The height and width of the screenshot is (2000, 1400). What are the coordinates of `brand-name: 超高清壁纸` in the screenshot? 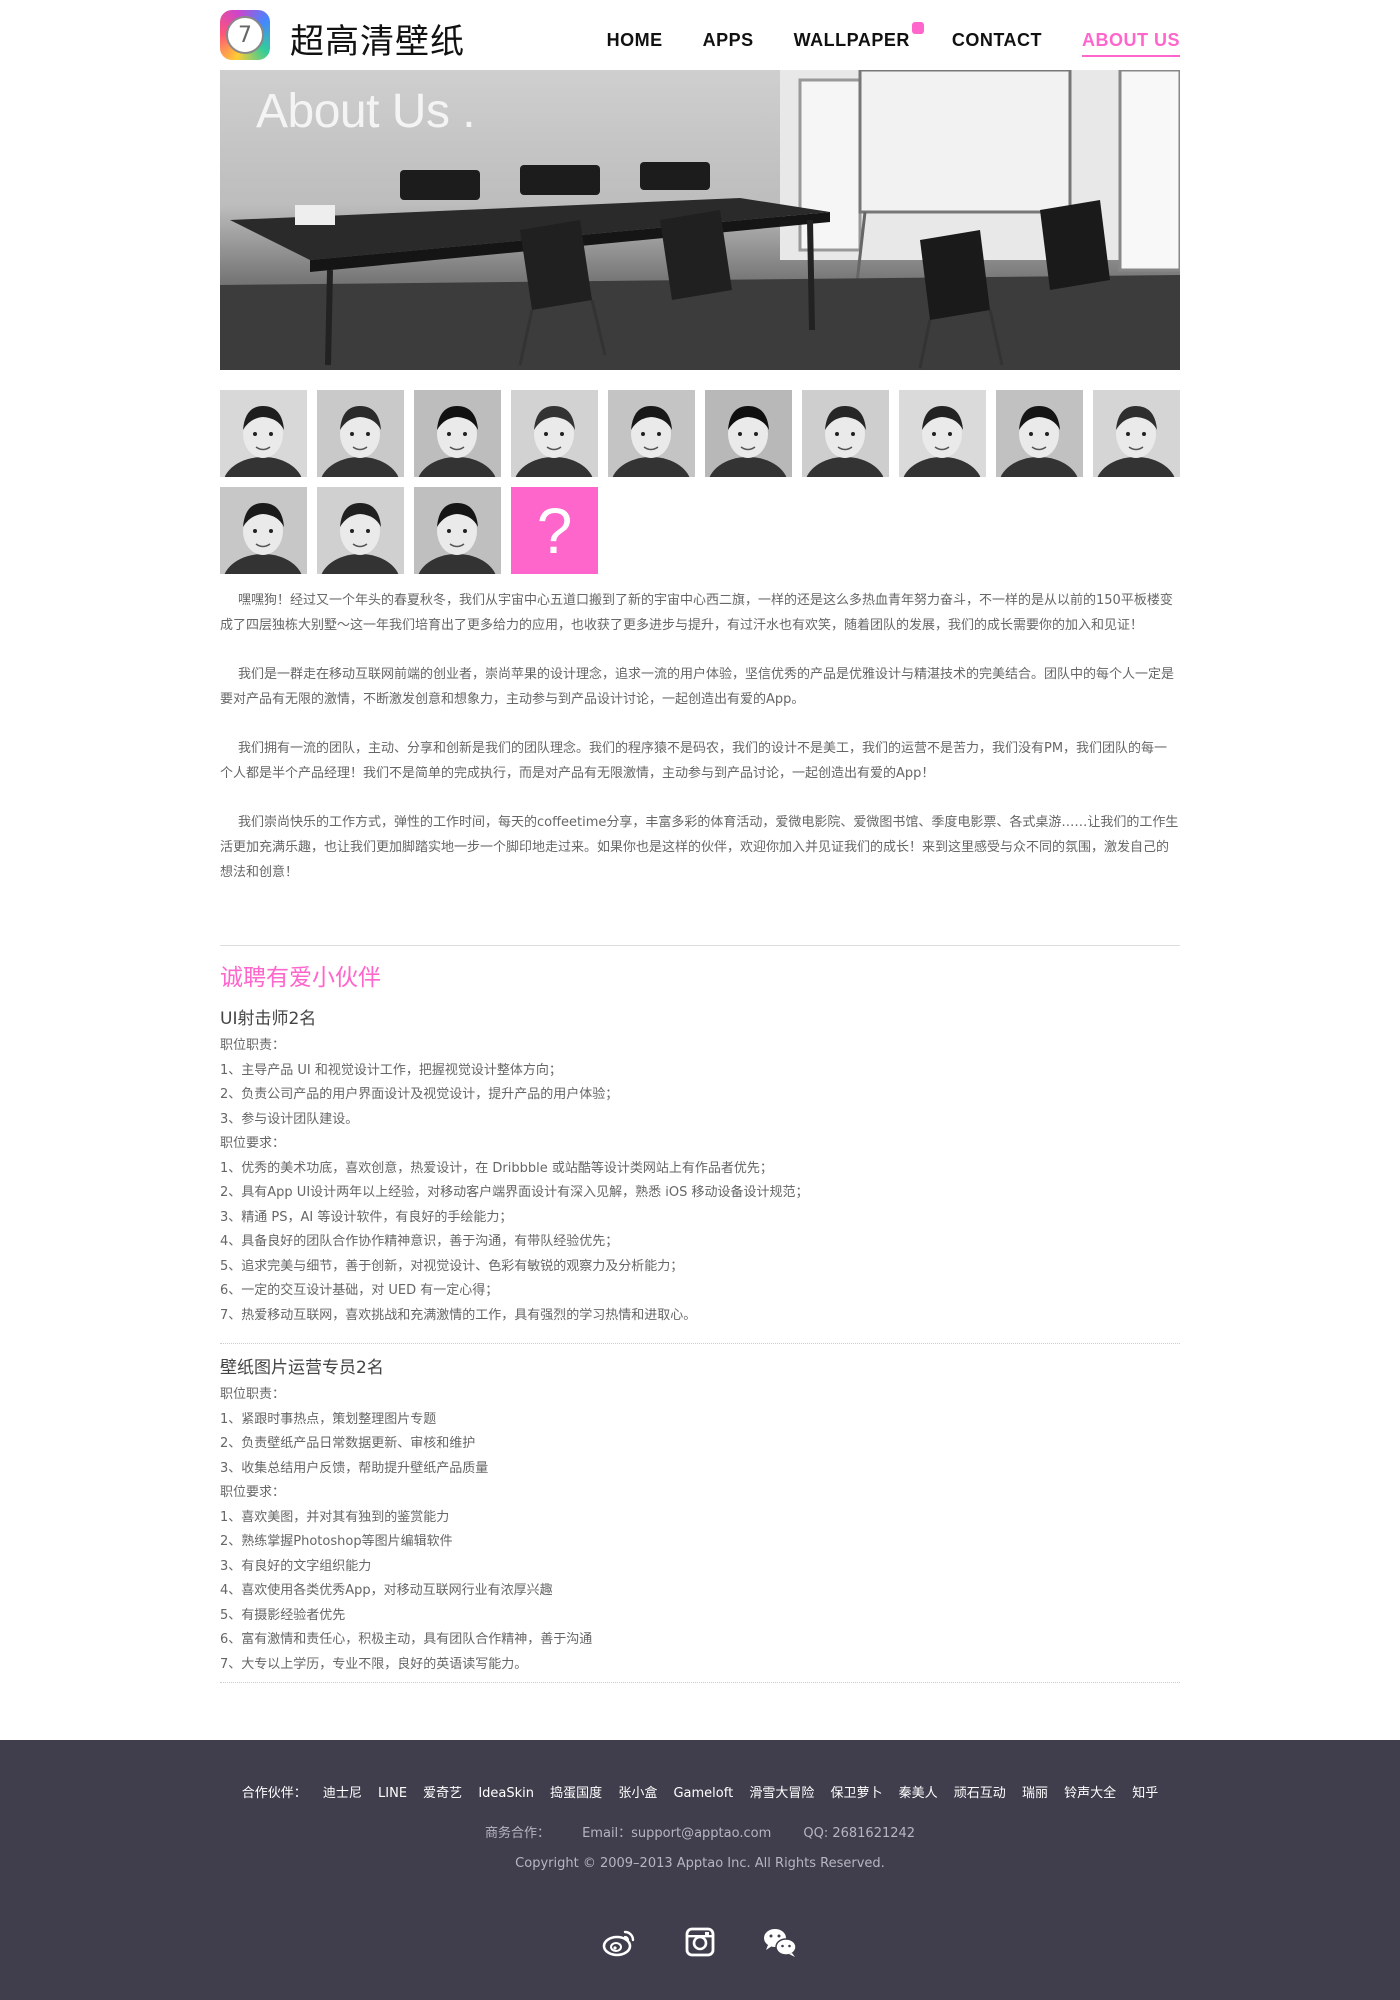 It's located at (377, 38).